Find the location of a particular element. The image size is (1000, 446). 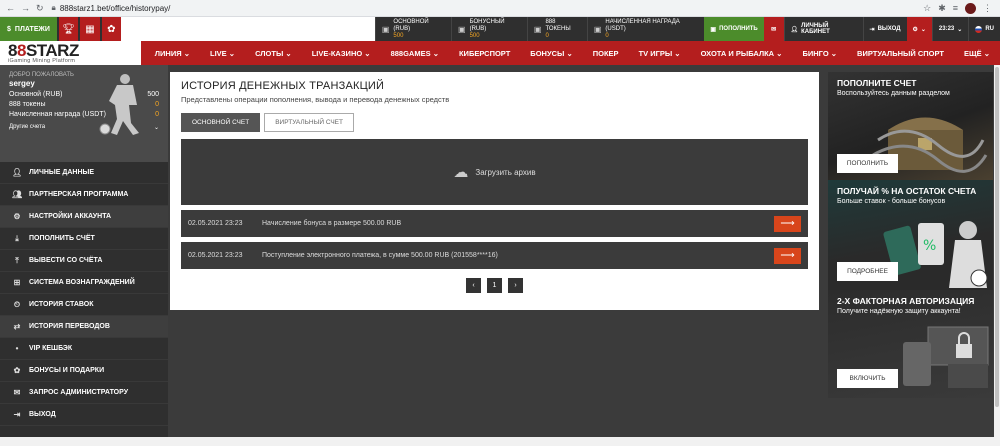

promo-interest-button: ПОДРОБНЕЕ is located at coordinates (867, 271).